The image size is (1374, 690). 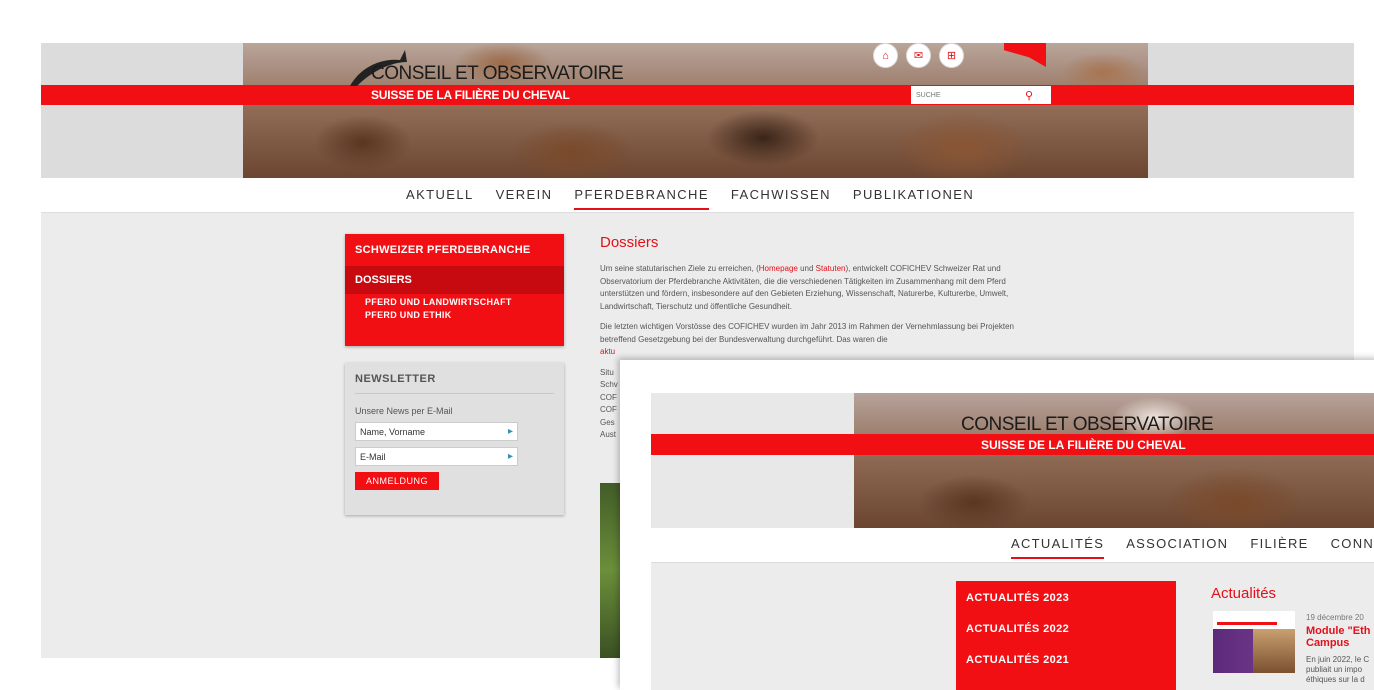 I want to click on home-icon: ⌂, so click(x=885, y=55).